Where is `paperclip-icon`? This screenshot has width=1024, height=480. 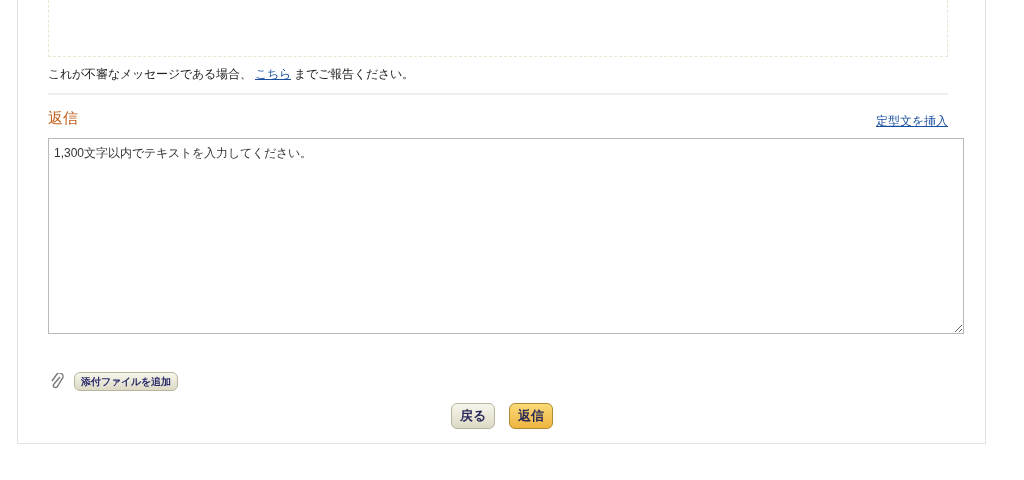
paperclip-icon is located at coordinates (57, 381).